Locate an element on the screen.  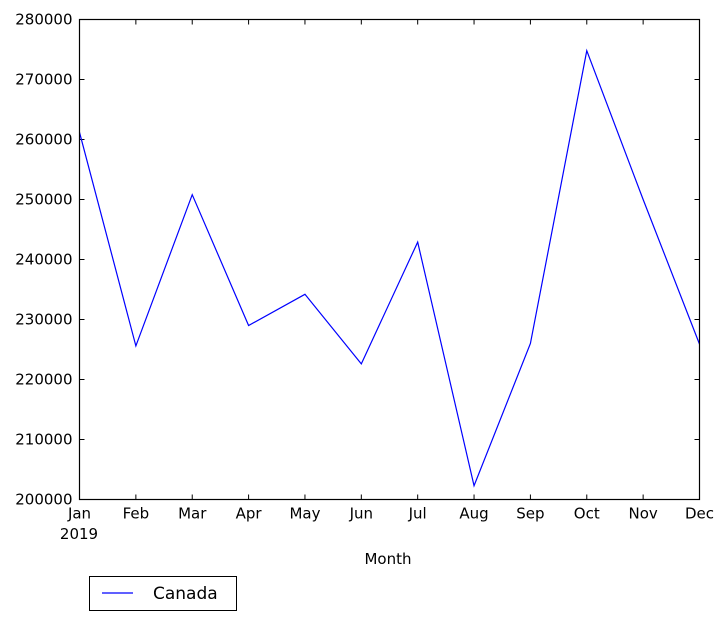
x-tick-label: May is located at coordinates (304, 514).